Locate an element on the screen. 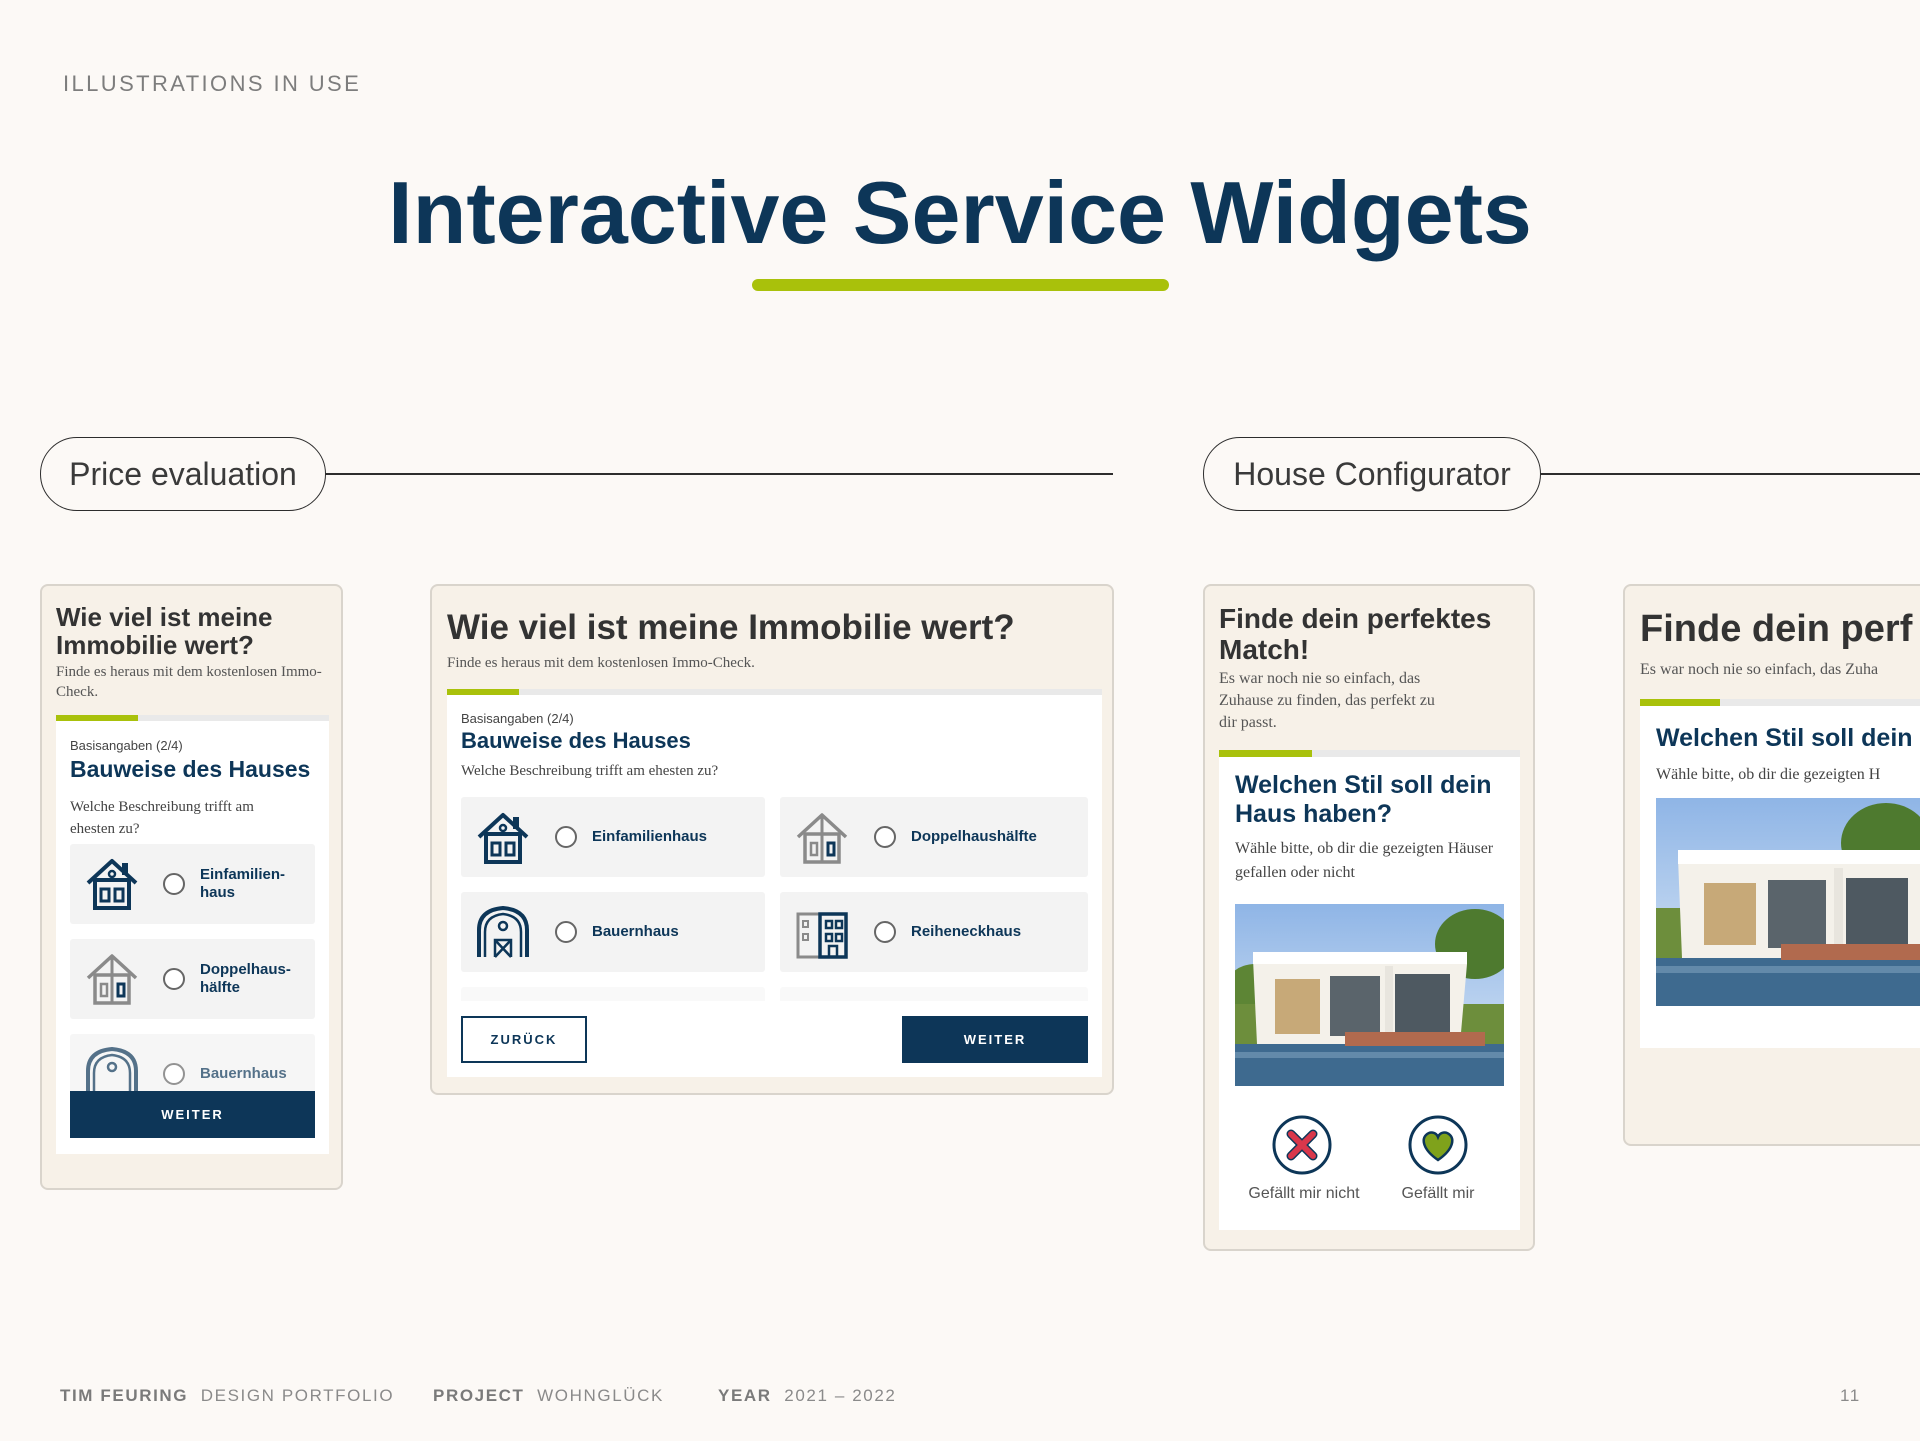  option-einfamilienhaus: Einfamilienhaus is located at coordinates (613, 837).